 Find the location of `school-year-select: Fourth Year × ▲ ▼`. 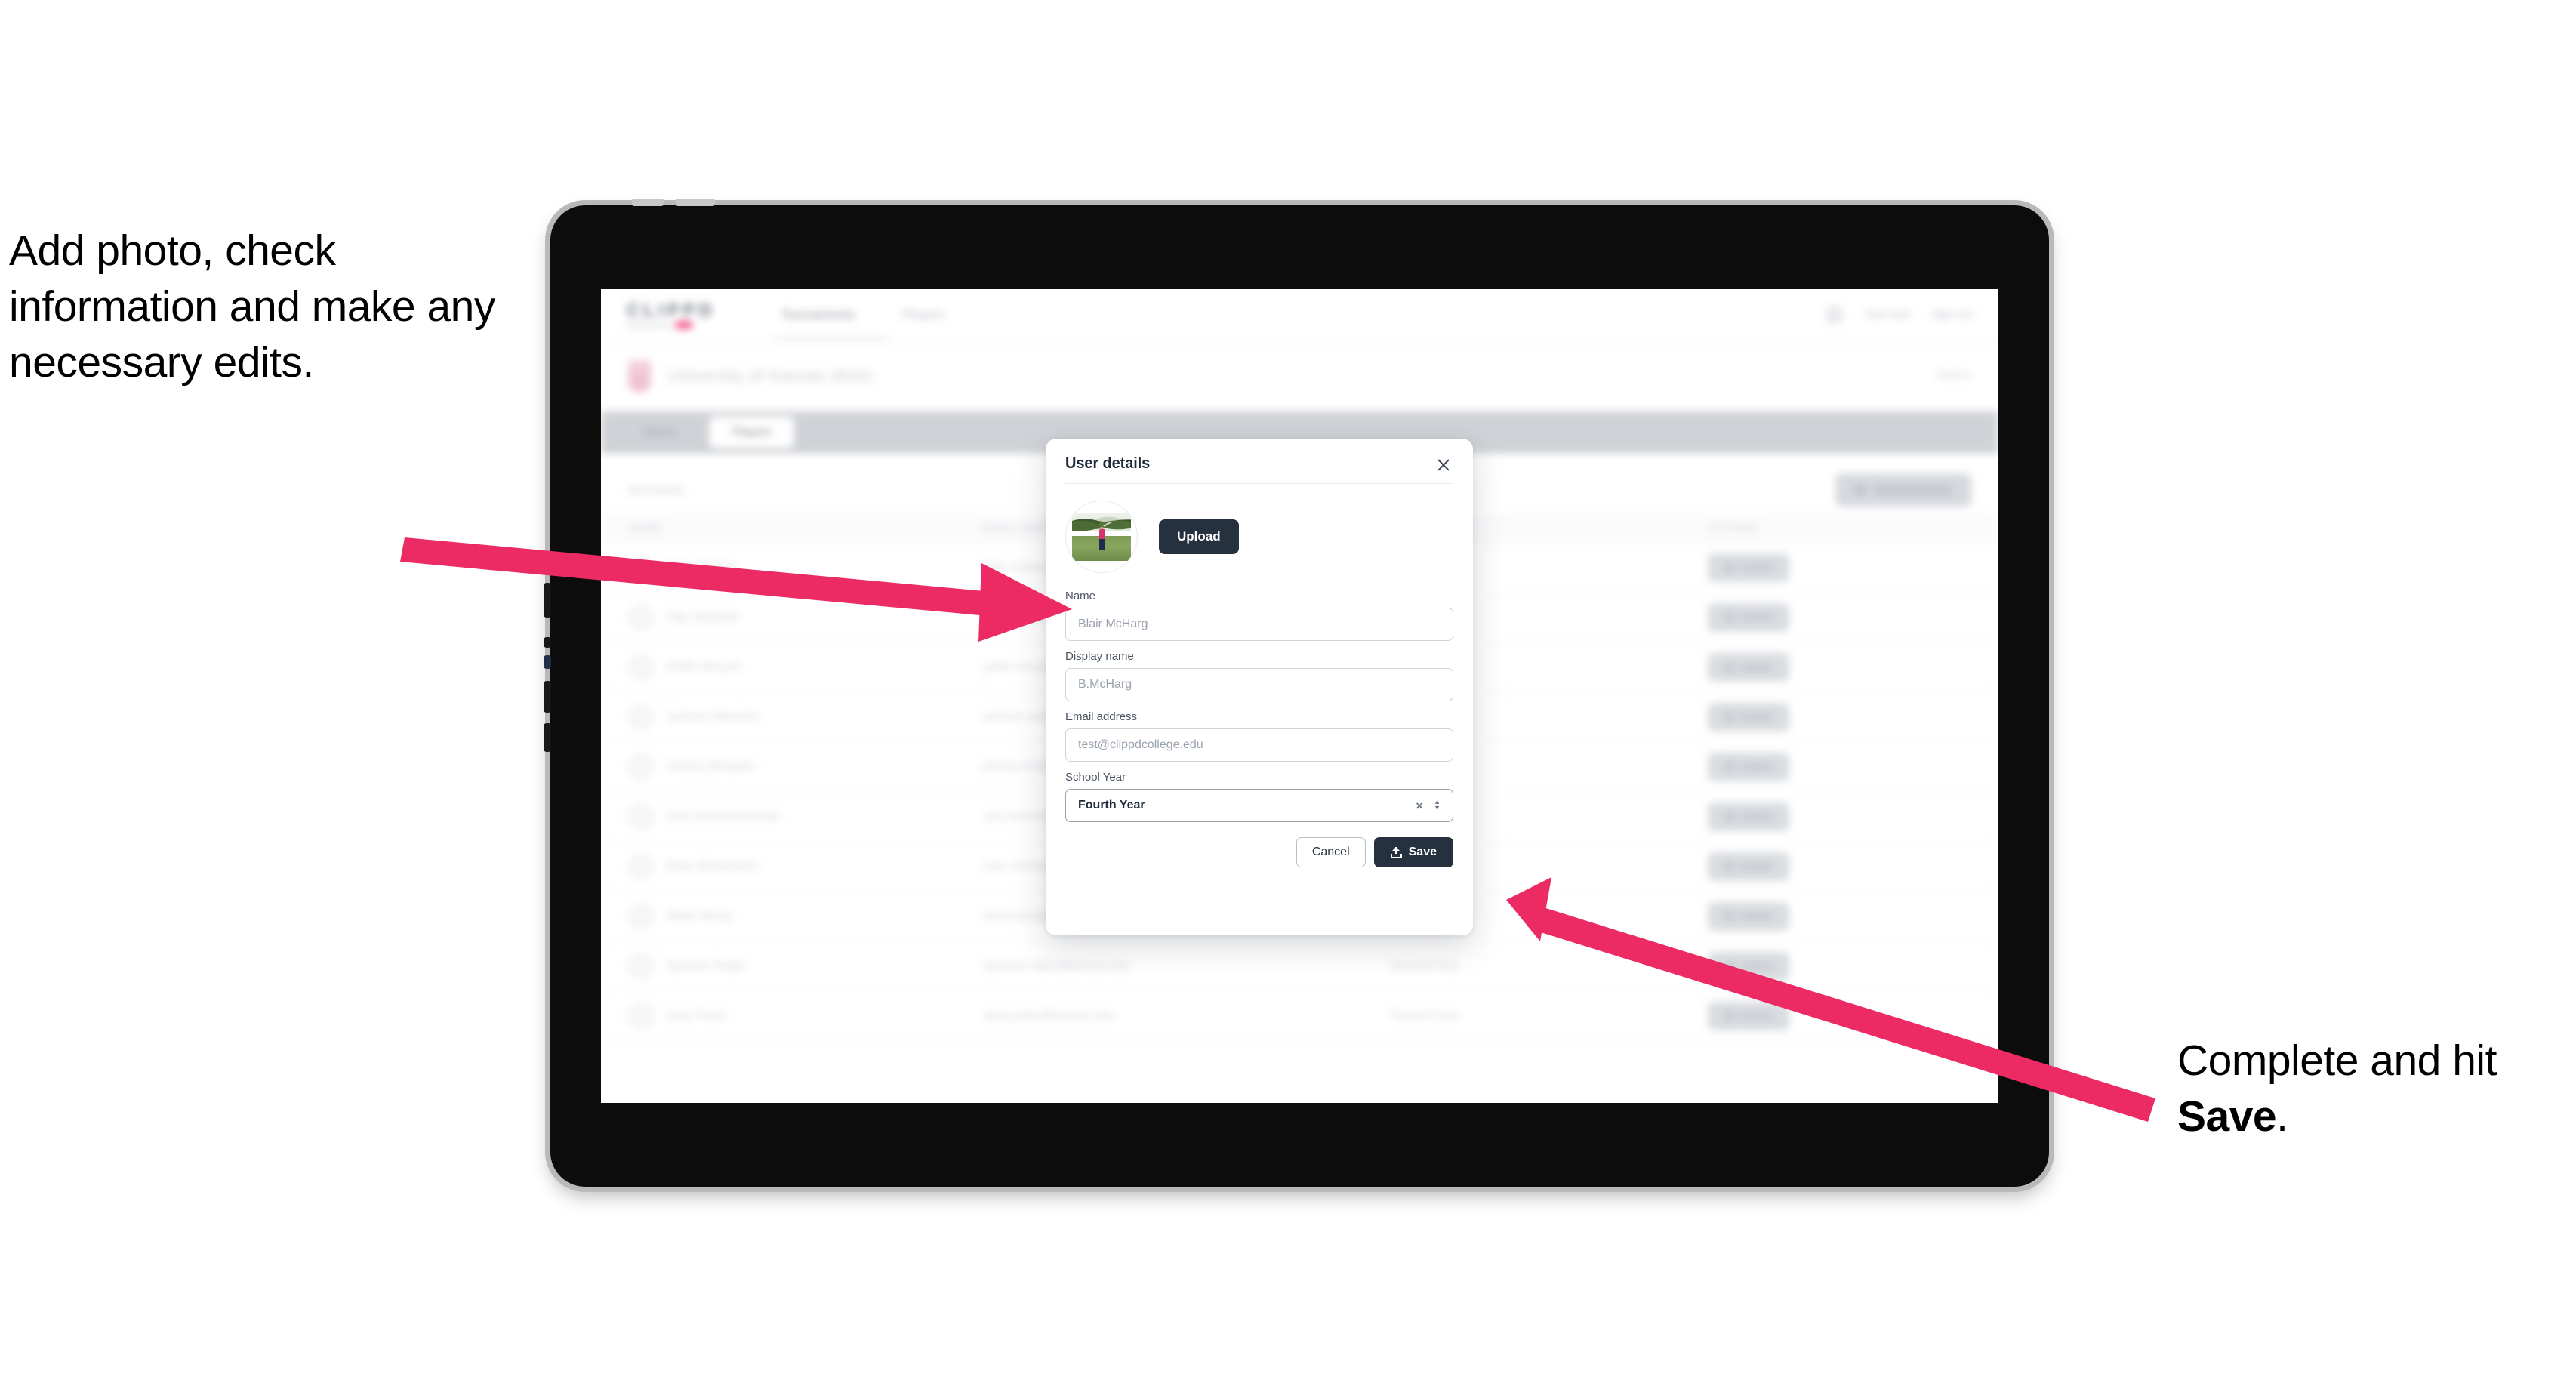

school-year-select: Fourth Year × ▲ ▼ is located at coordinates (1259, 805).